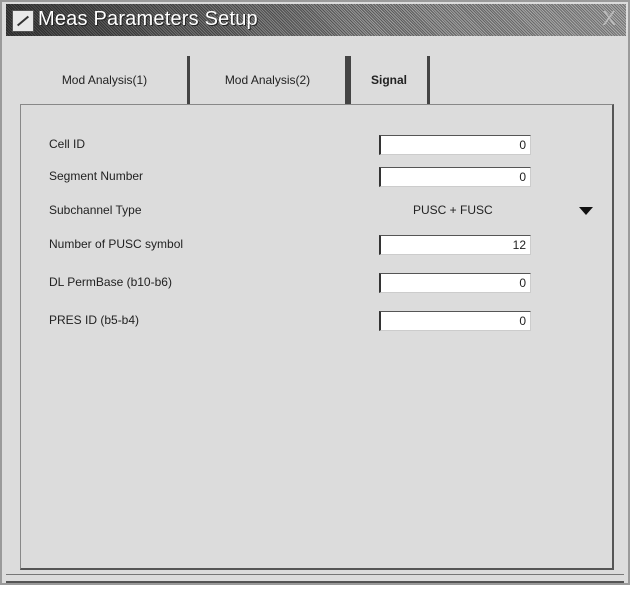 This screenshot has height=589, width=634. Describe the element at coordinates (455, 177) in the screenshot. I see `segment-number-input: 0` at that location.